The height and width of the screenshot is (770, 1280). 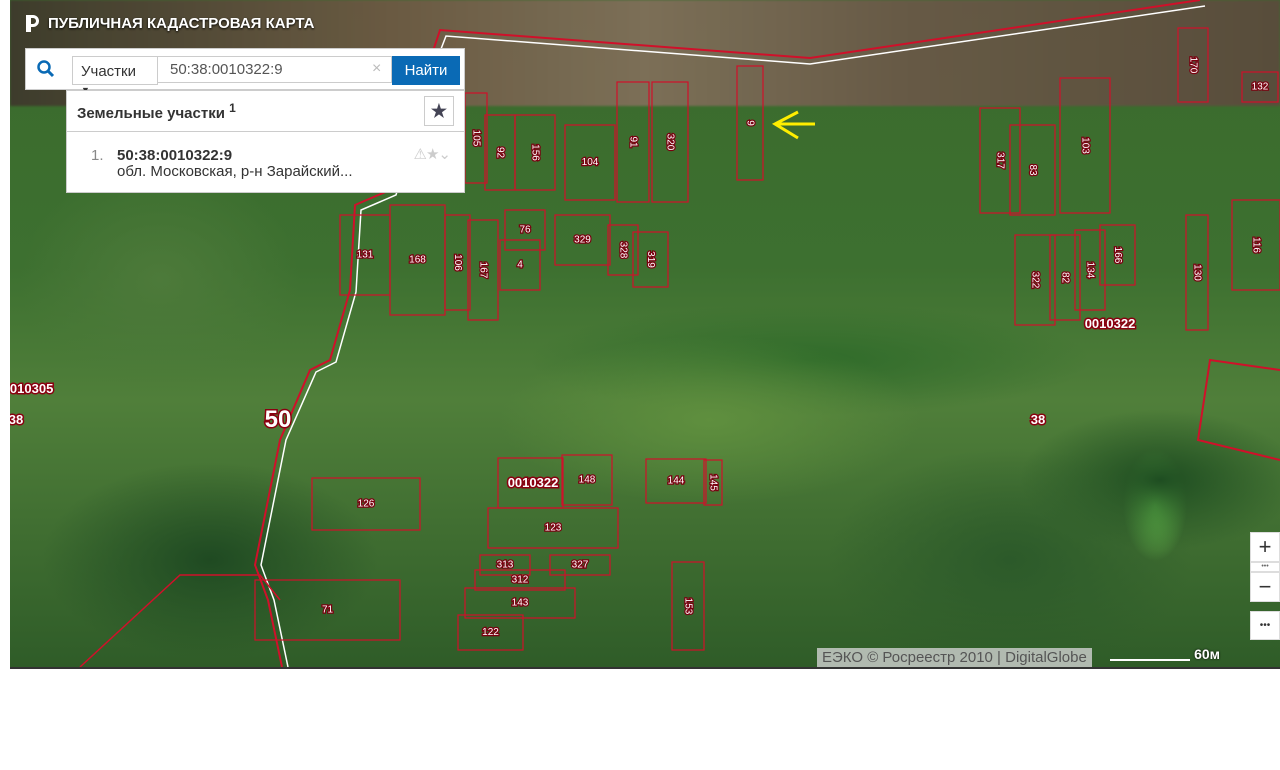 What do you see at coordinates (275, 69) in the screenshot?
I see `search-input` at bounding box center [275, 69].